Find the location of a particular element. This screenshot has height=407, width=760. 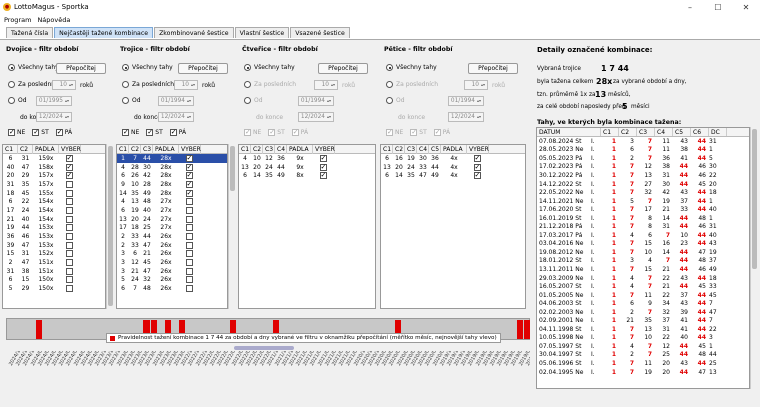

draw-row: 02.04.1995 Ne I. 1 7 19 20 44 47 13 is located at coordinates (643, 372).